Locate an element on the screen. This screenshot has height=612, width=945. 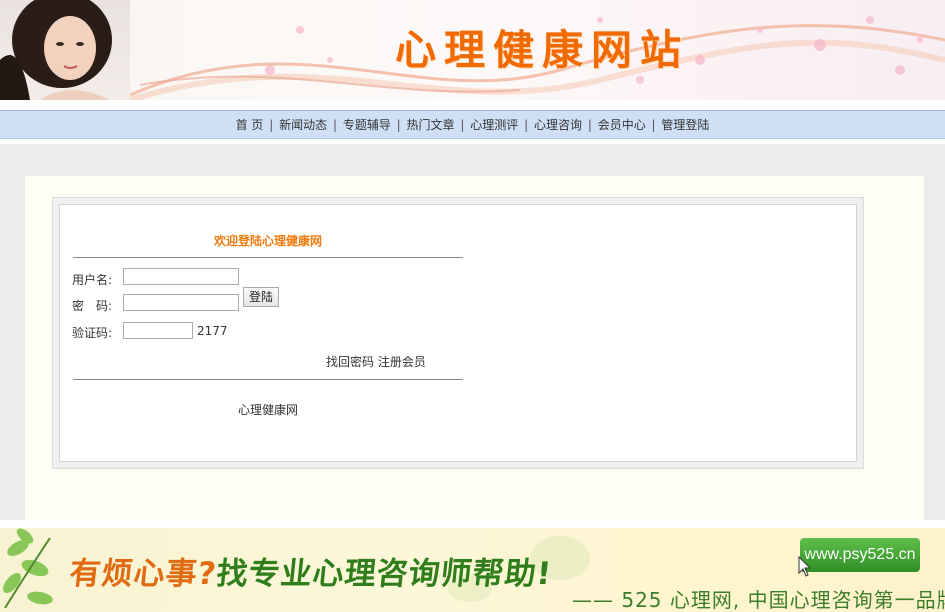
account-links: 找回密码 注册会员 is located at coordinates (376, 361).